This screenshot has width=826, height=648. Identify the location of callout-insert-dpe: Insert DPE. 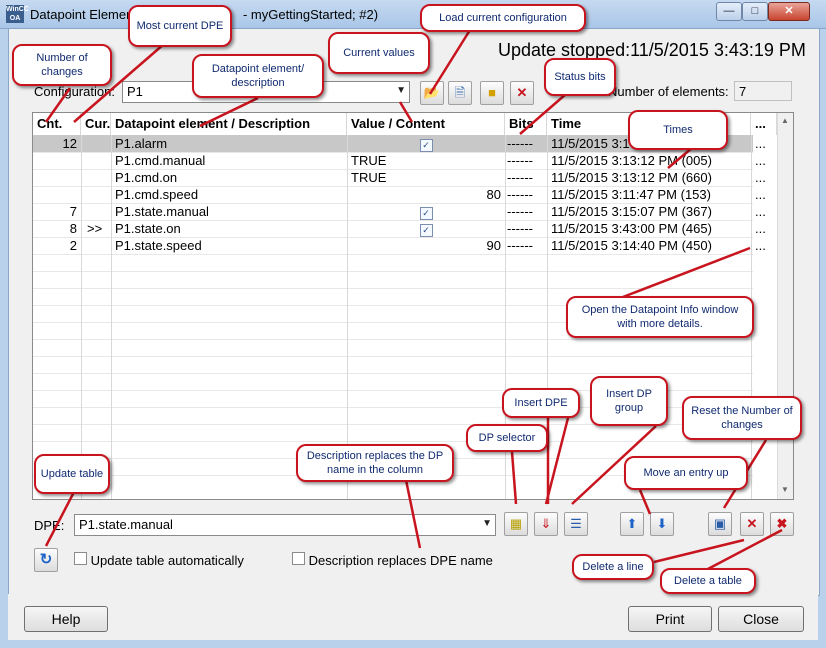
(541, 403).